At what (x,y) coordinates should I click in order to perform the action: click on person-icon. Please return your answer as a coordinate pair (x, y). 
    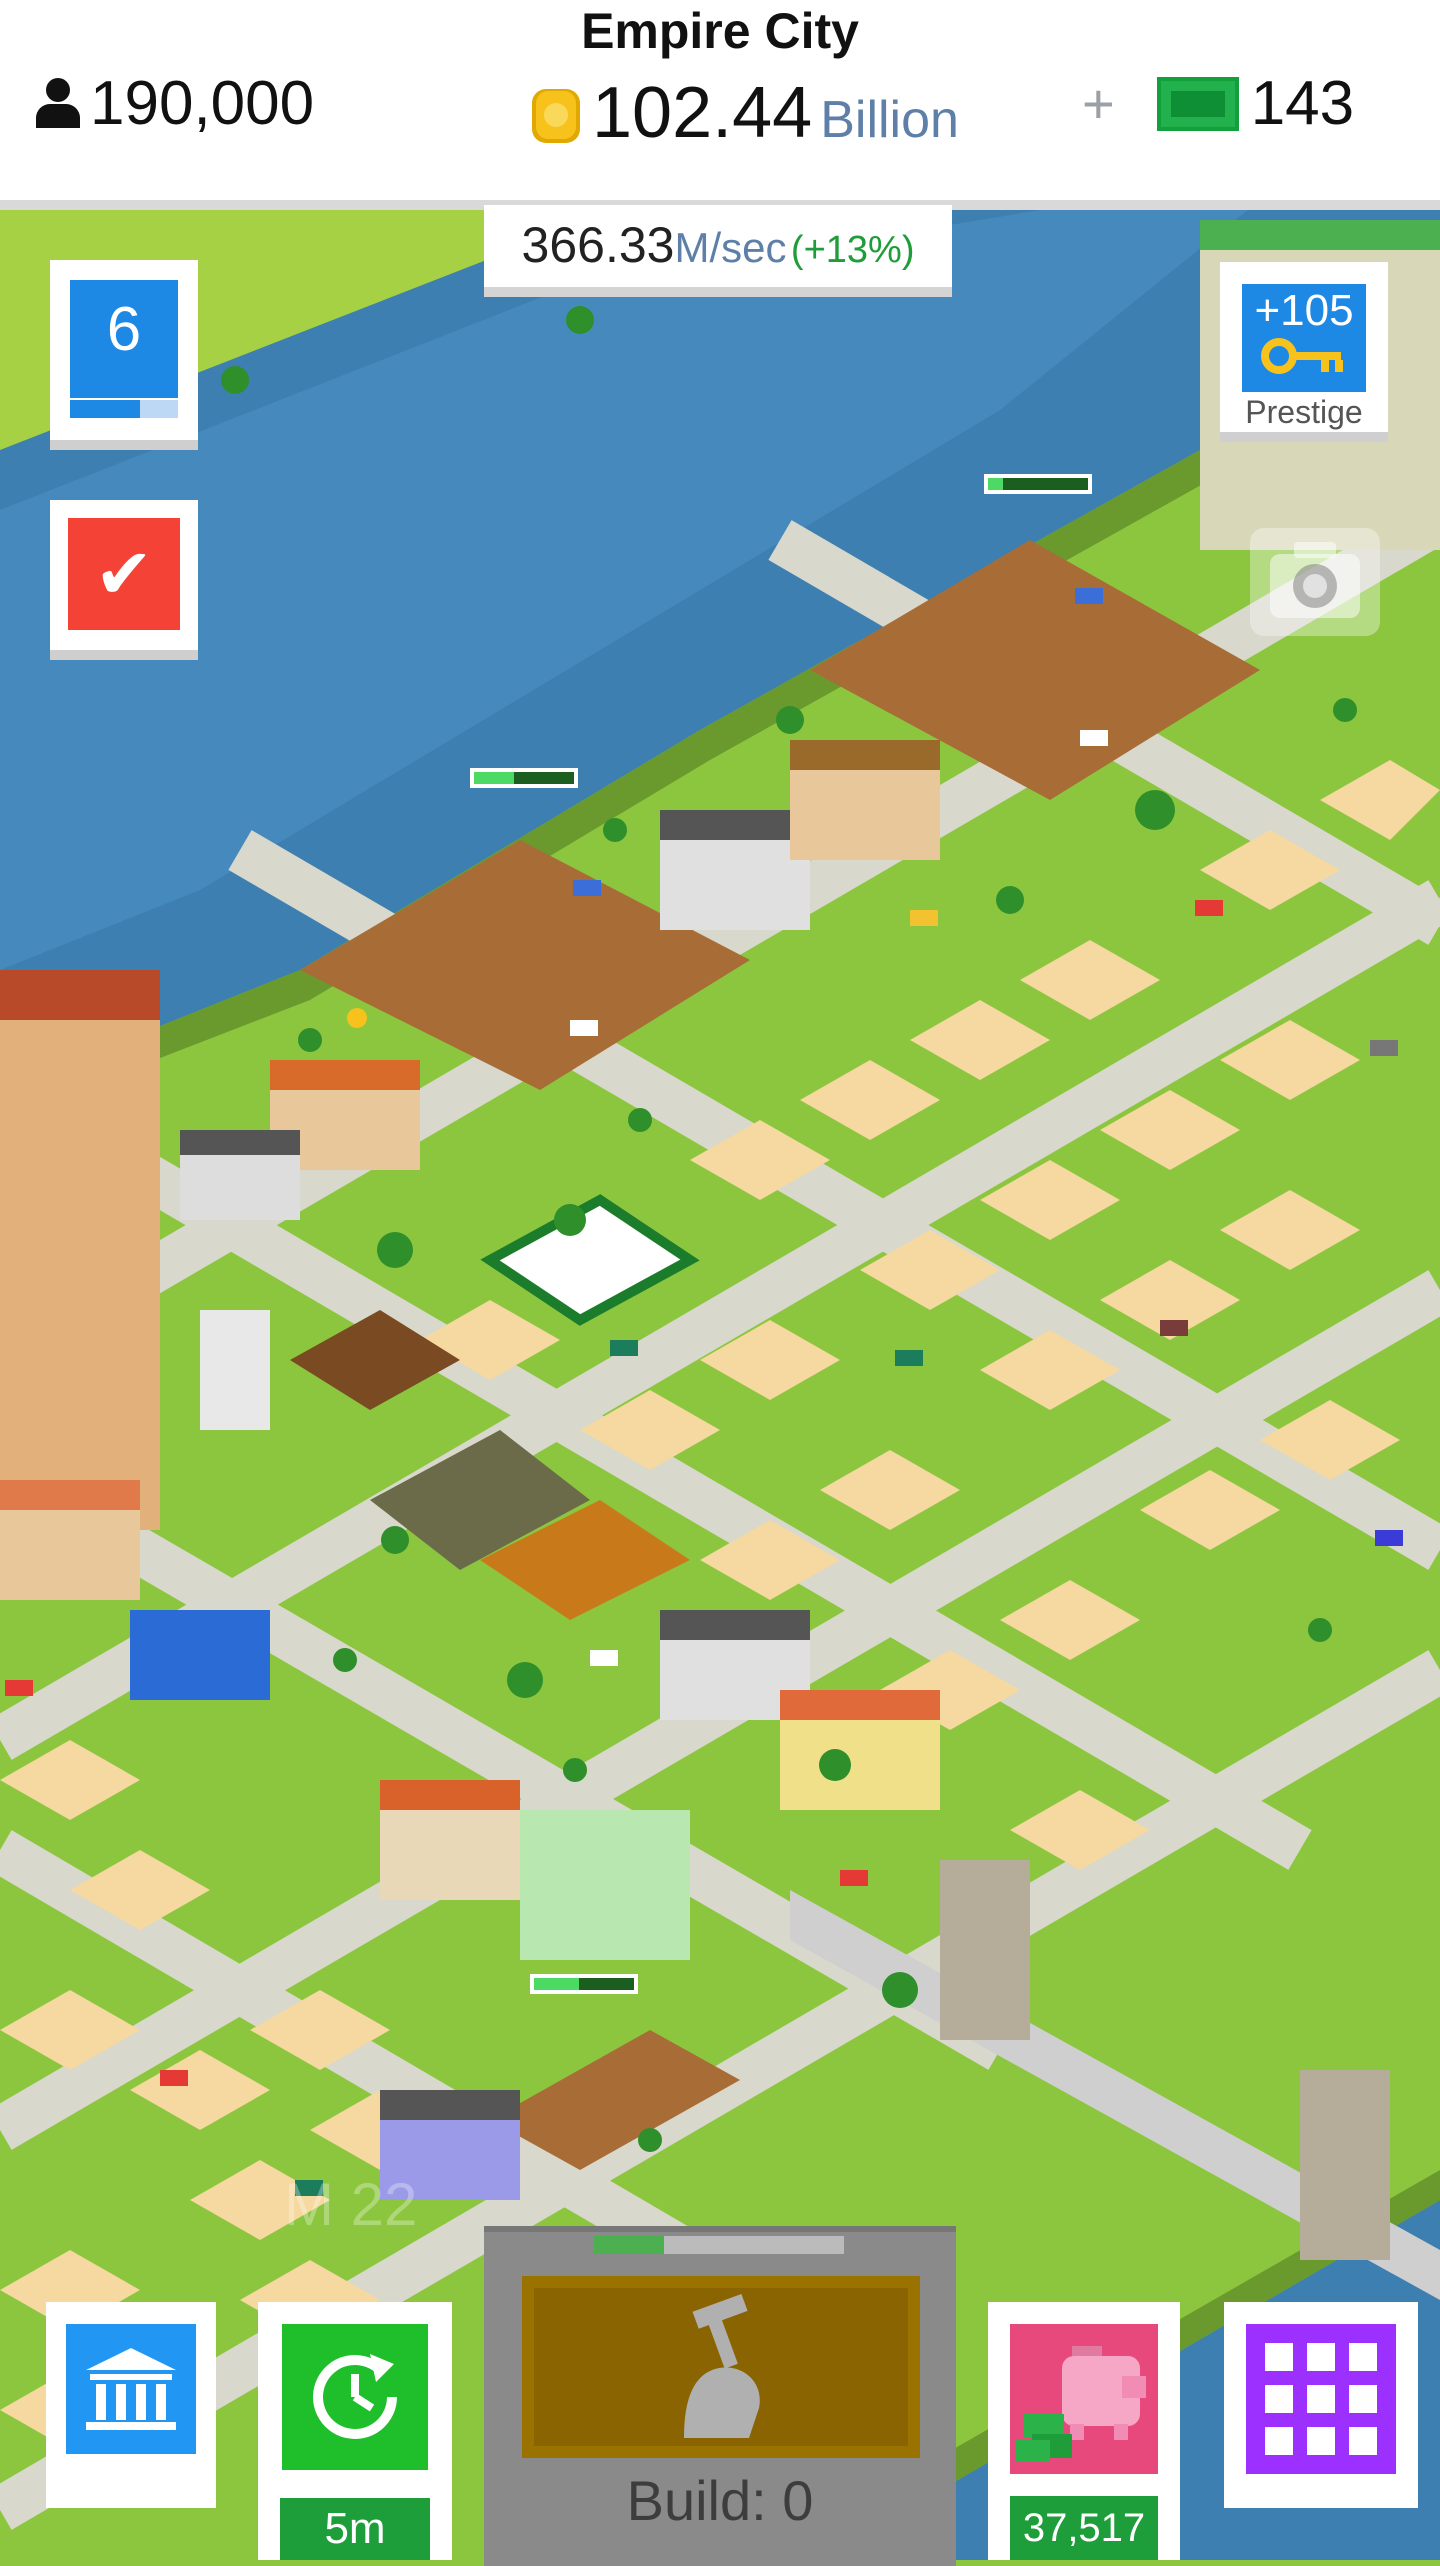
    Looking at the image, I should click on (58, 103).